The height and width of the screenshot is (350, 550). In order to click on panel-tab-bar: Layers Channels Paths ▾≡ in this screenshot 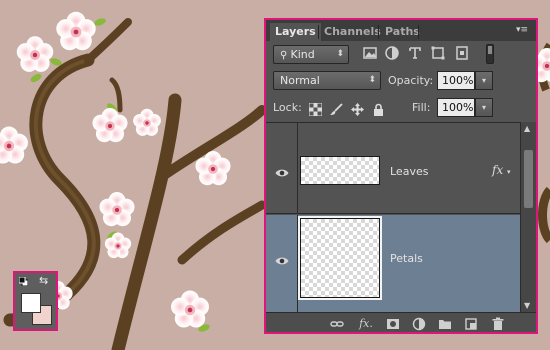, I will do `click(401, 30)`.